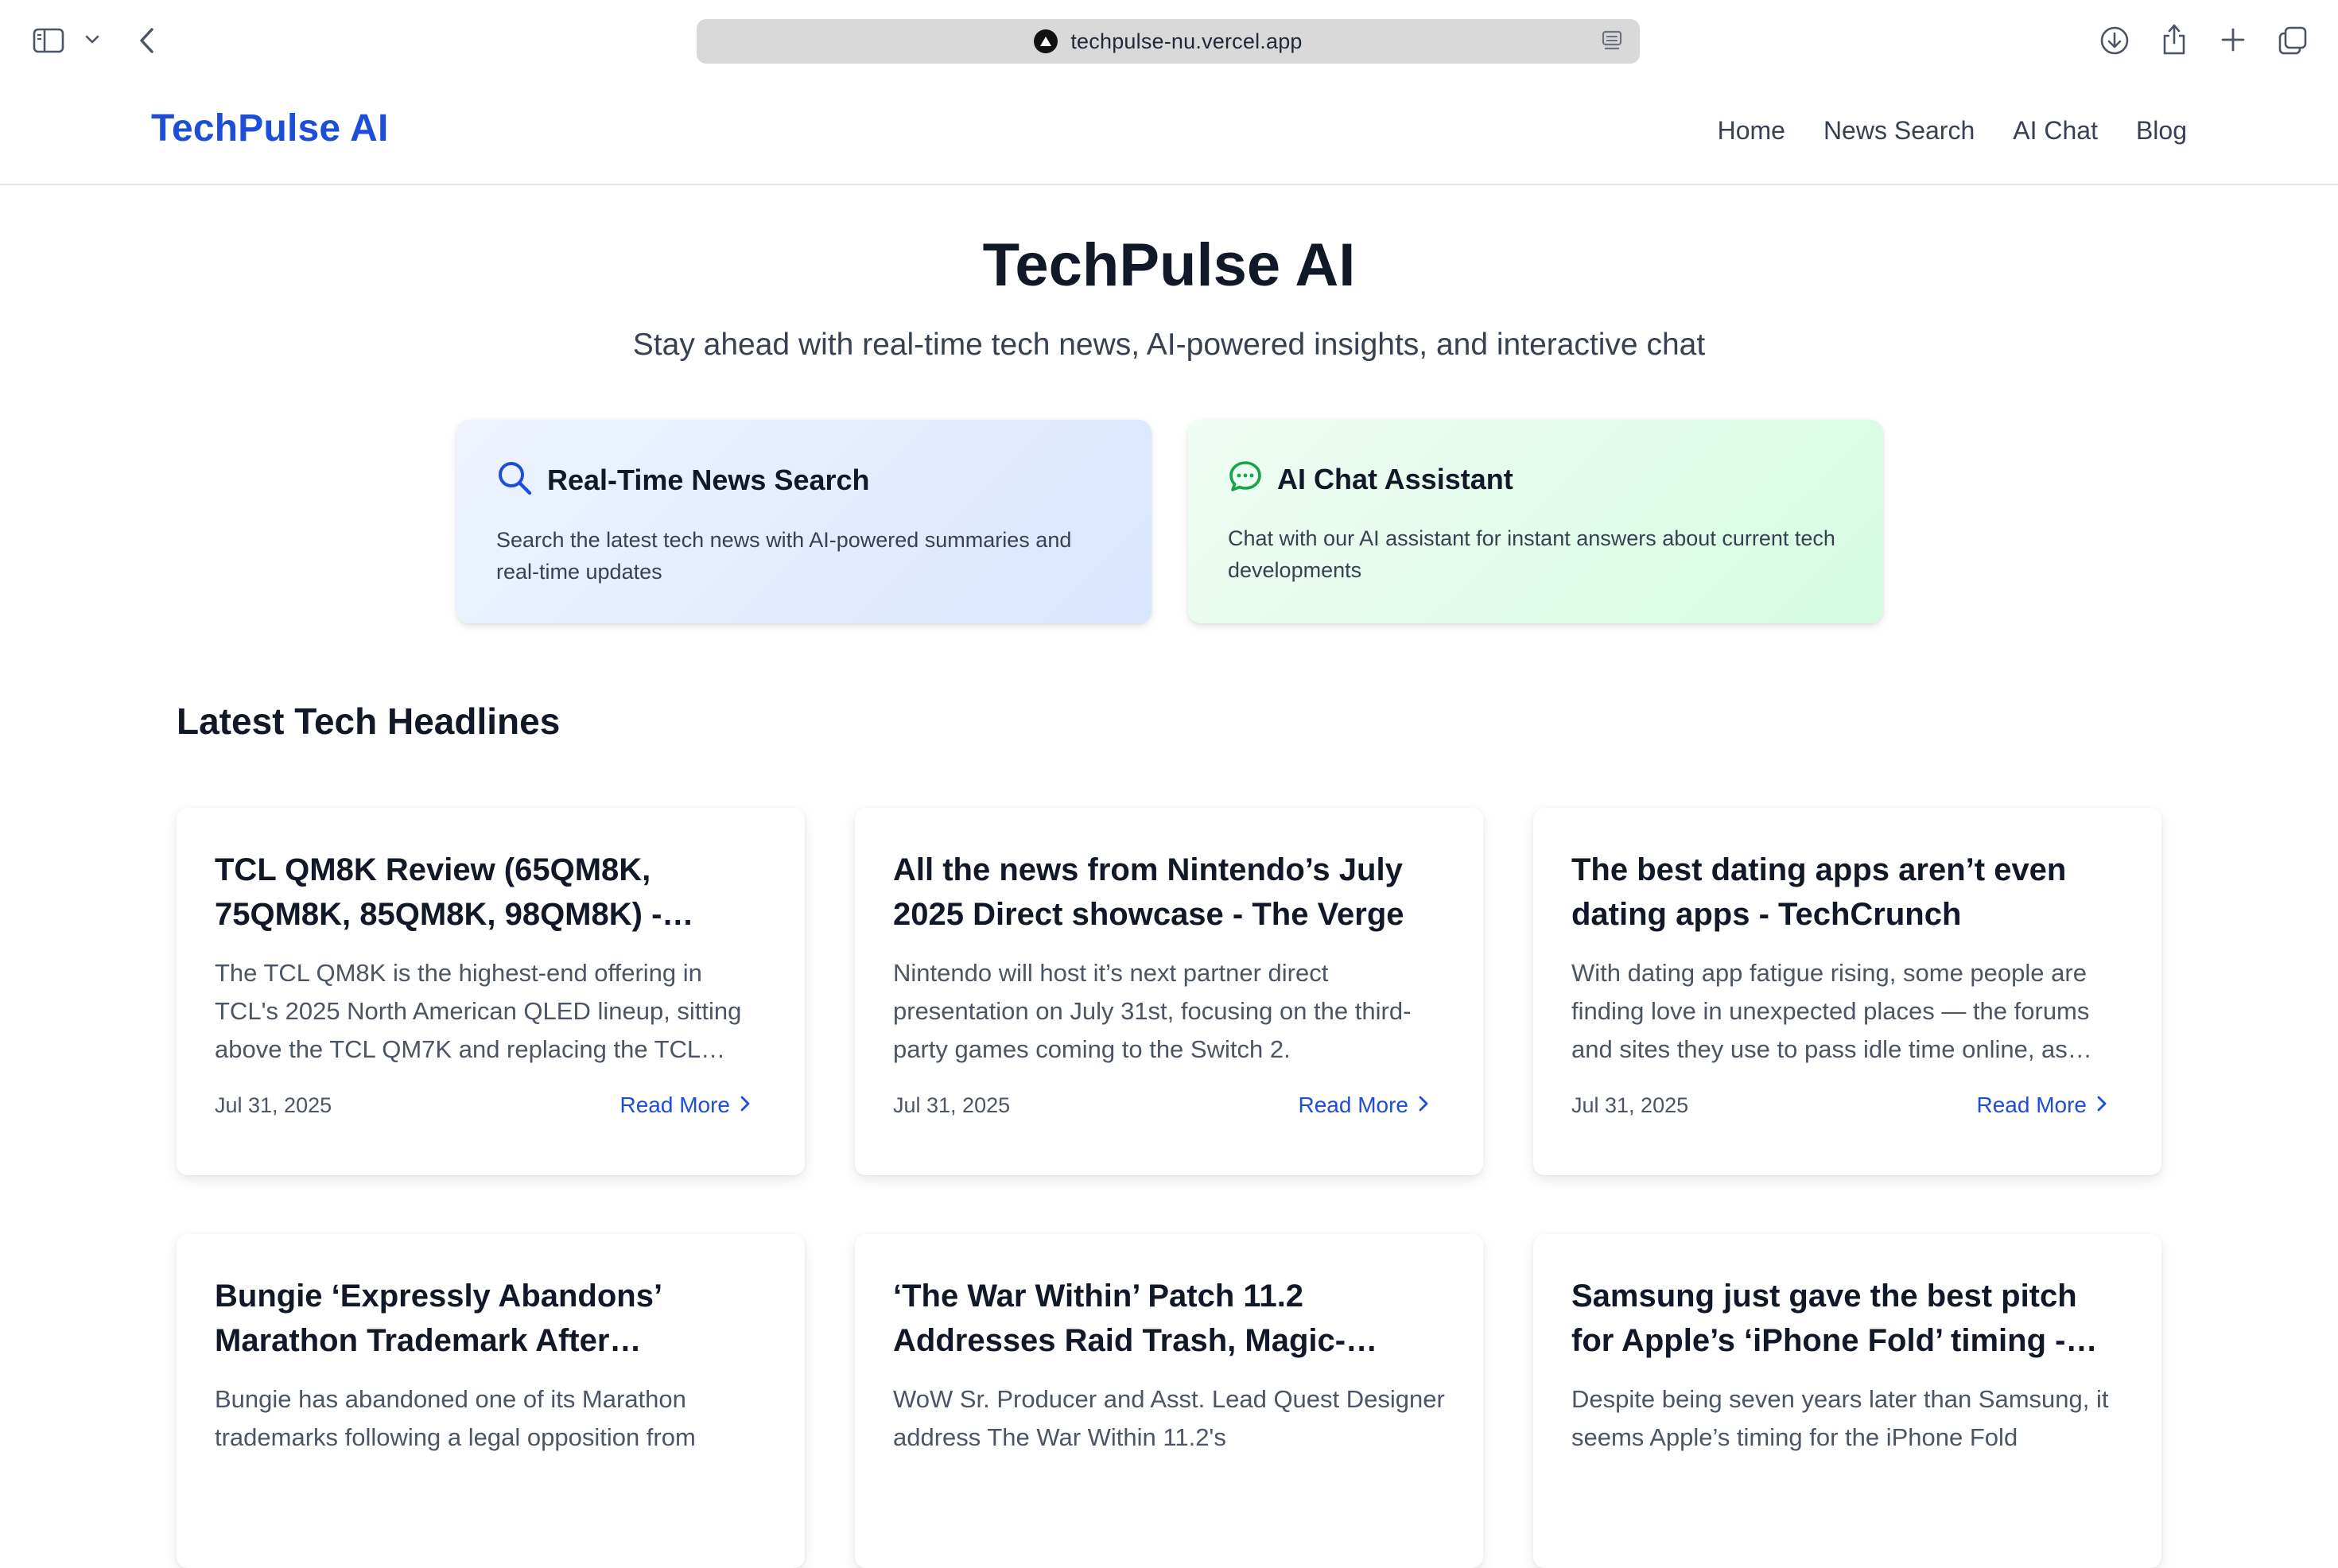 The height and width of the screenshot is (1568, 2338). Describe the element at coordinates (2161, 131) in the screenshot. I see `nav-blog: Blog` at that location.